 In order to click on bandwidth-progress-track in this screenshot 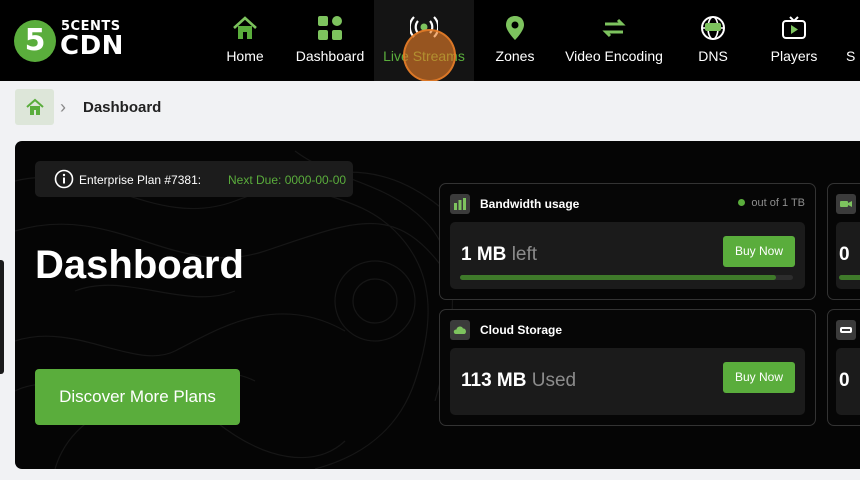, I will do `click(626, 277)`.